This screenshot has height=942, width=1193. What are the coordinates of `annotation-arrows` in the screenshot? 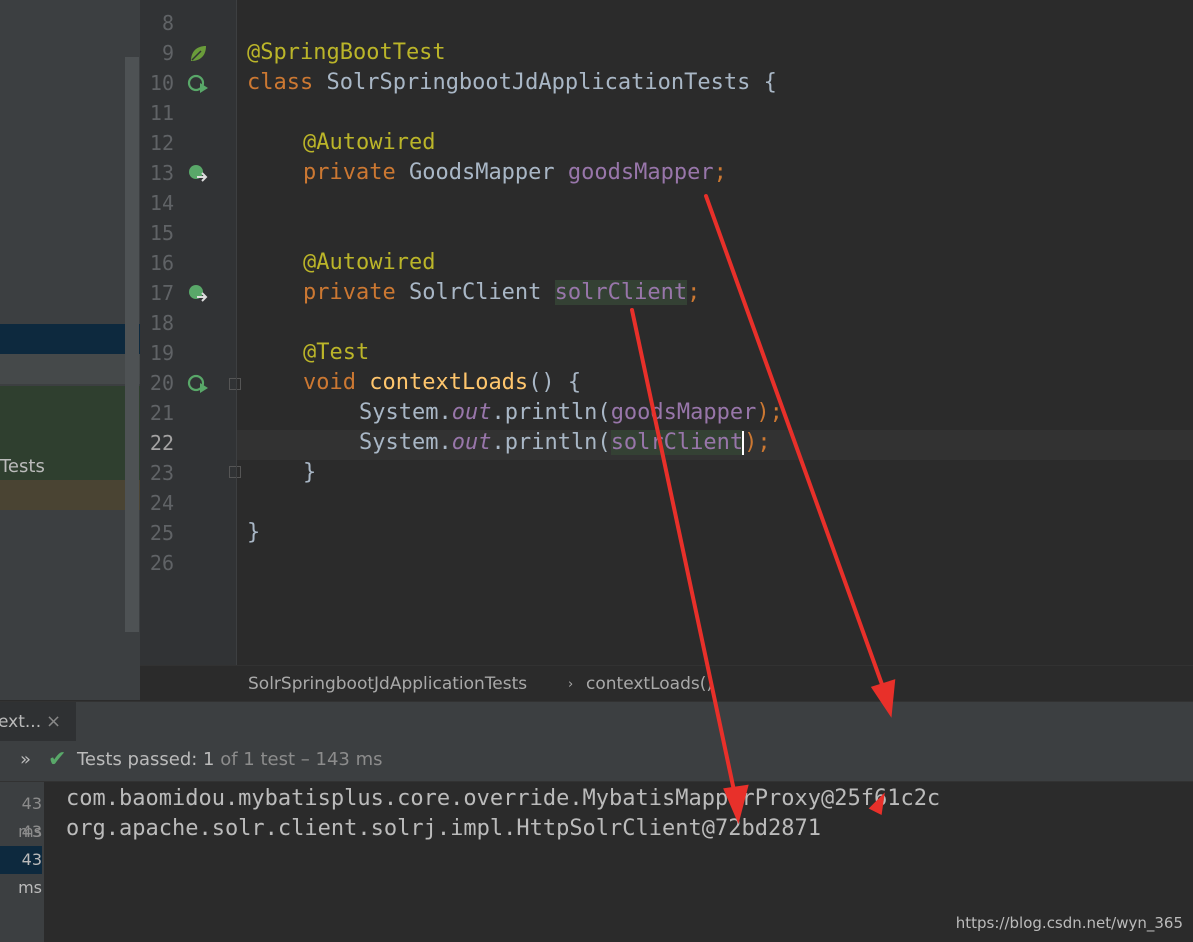 It's located at (763, 509).